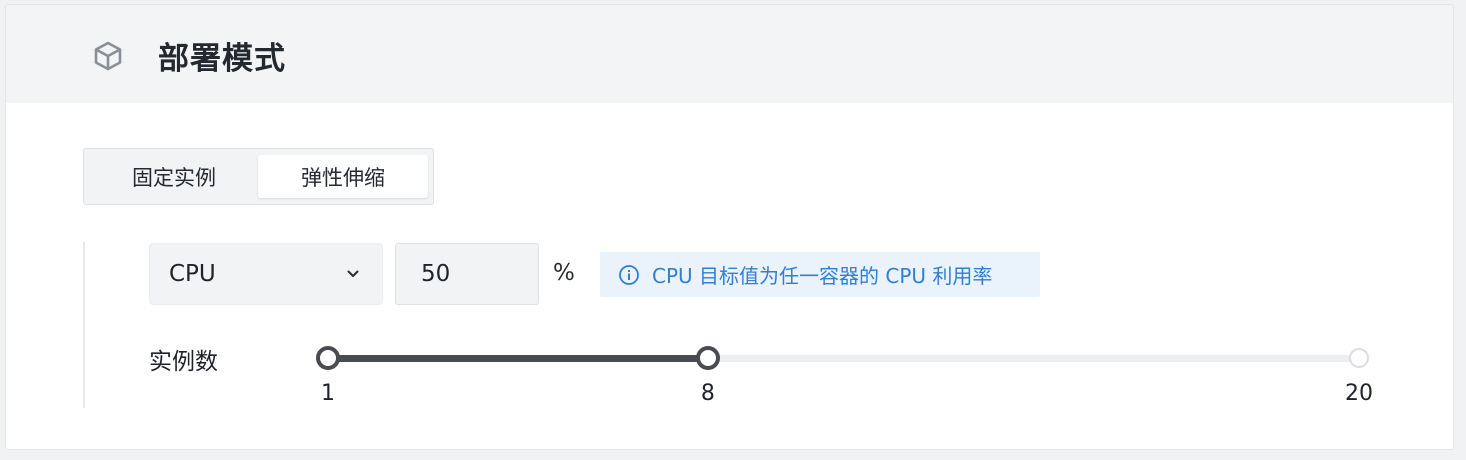 The image size is (1466, 460). Describe the element at coordinates (844, 375) in the screenshot. I see `instances-range-slider: 1 8 20` at that location.